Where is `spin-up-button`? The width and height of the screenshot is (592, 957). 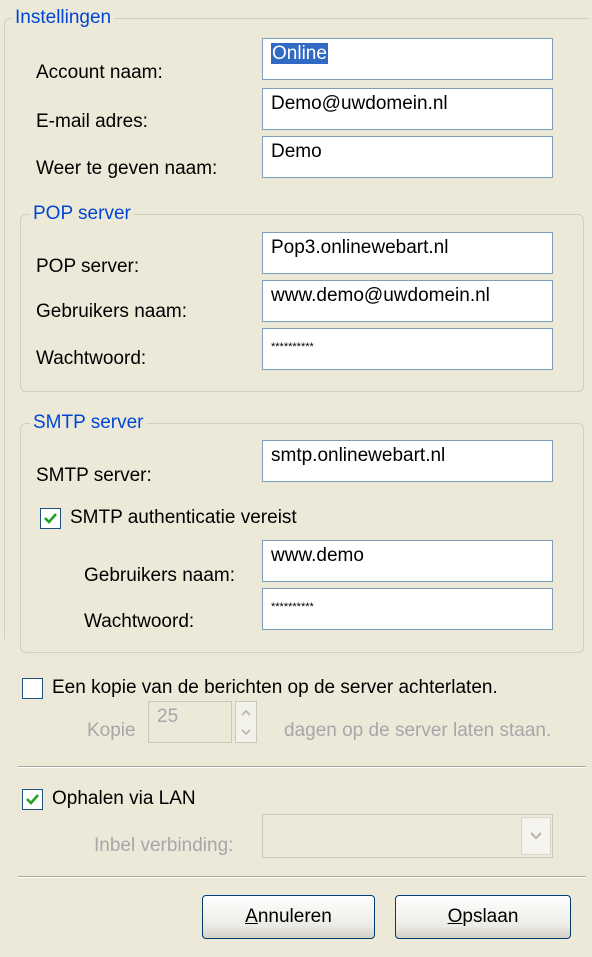 spin-up-button is located at coordinates (246, 712).